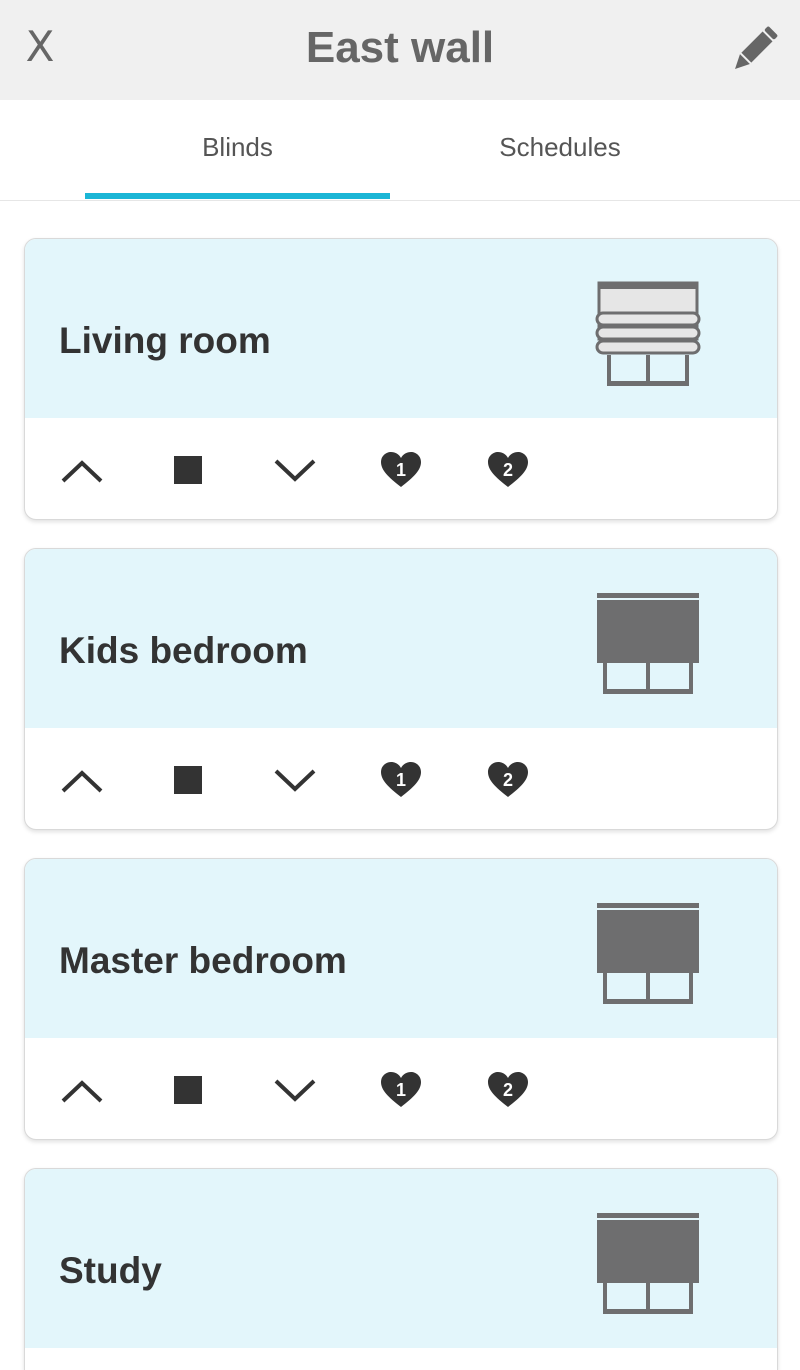 The height and width of the screenshot is (1370, 800). What do you see at coordinates (110, 1270) in the screenshot?
I see `blind-name: Study` at bounding box center [110, 1270].